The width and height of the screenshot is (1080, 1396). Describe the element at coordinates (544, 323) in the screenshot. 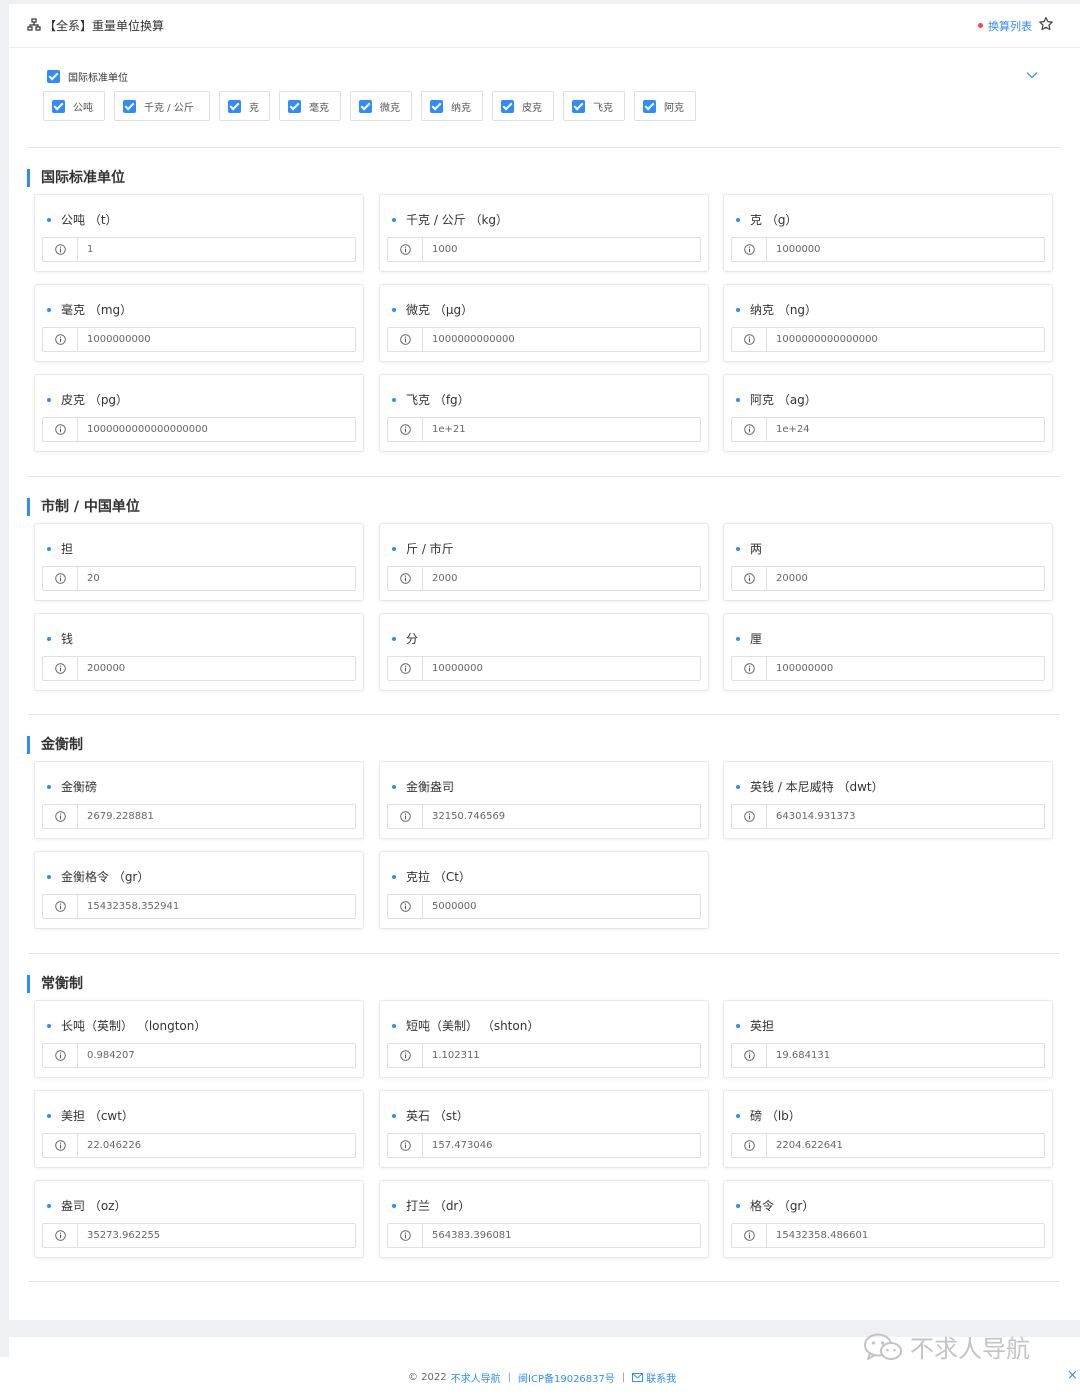

I see `unit-card: 微克 （μg） 1000000000000` at that location.